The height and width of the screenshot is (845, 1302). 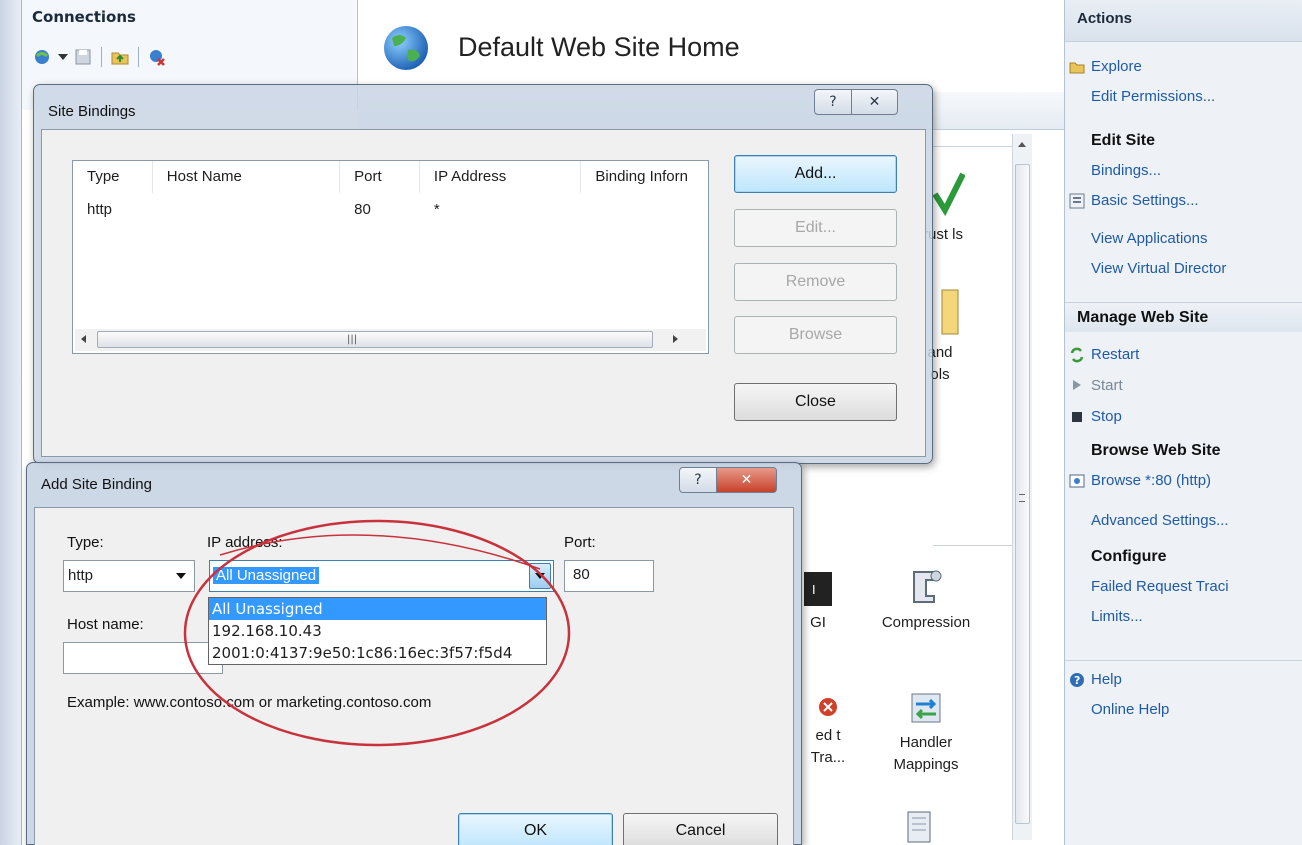 I want to click on feature-label: Handler Mappings, so click(x=926, y=753).